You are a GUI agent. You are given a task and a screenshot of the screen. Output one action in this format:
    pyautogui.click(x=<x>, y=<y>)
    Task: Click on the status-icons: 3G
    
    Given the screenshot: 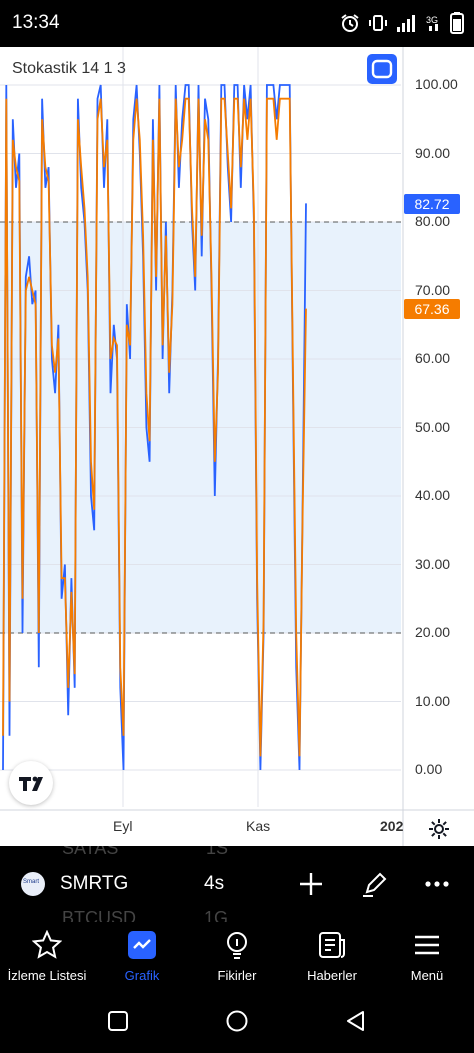 What is the action you would take?
    pyautogui.click(x=402, y=23)
    